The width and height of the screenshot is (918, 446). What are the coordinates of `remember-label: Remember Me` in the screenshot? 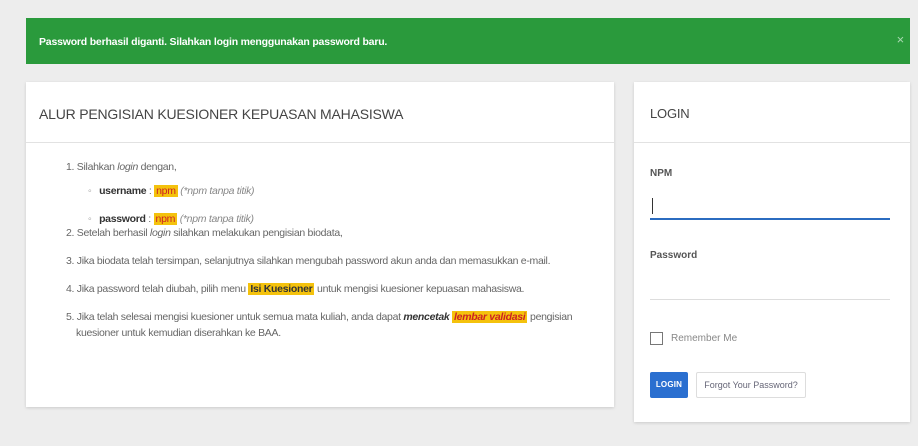 It's located at (704, 338).